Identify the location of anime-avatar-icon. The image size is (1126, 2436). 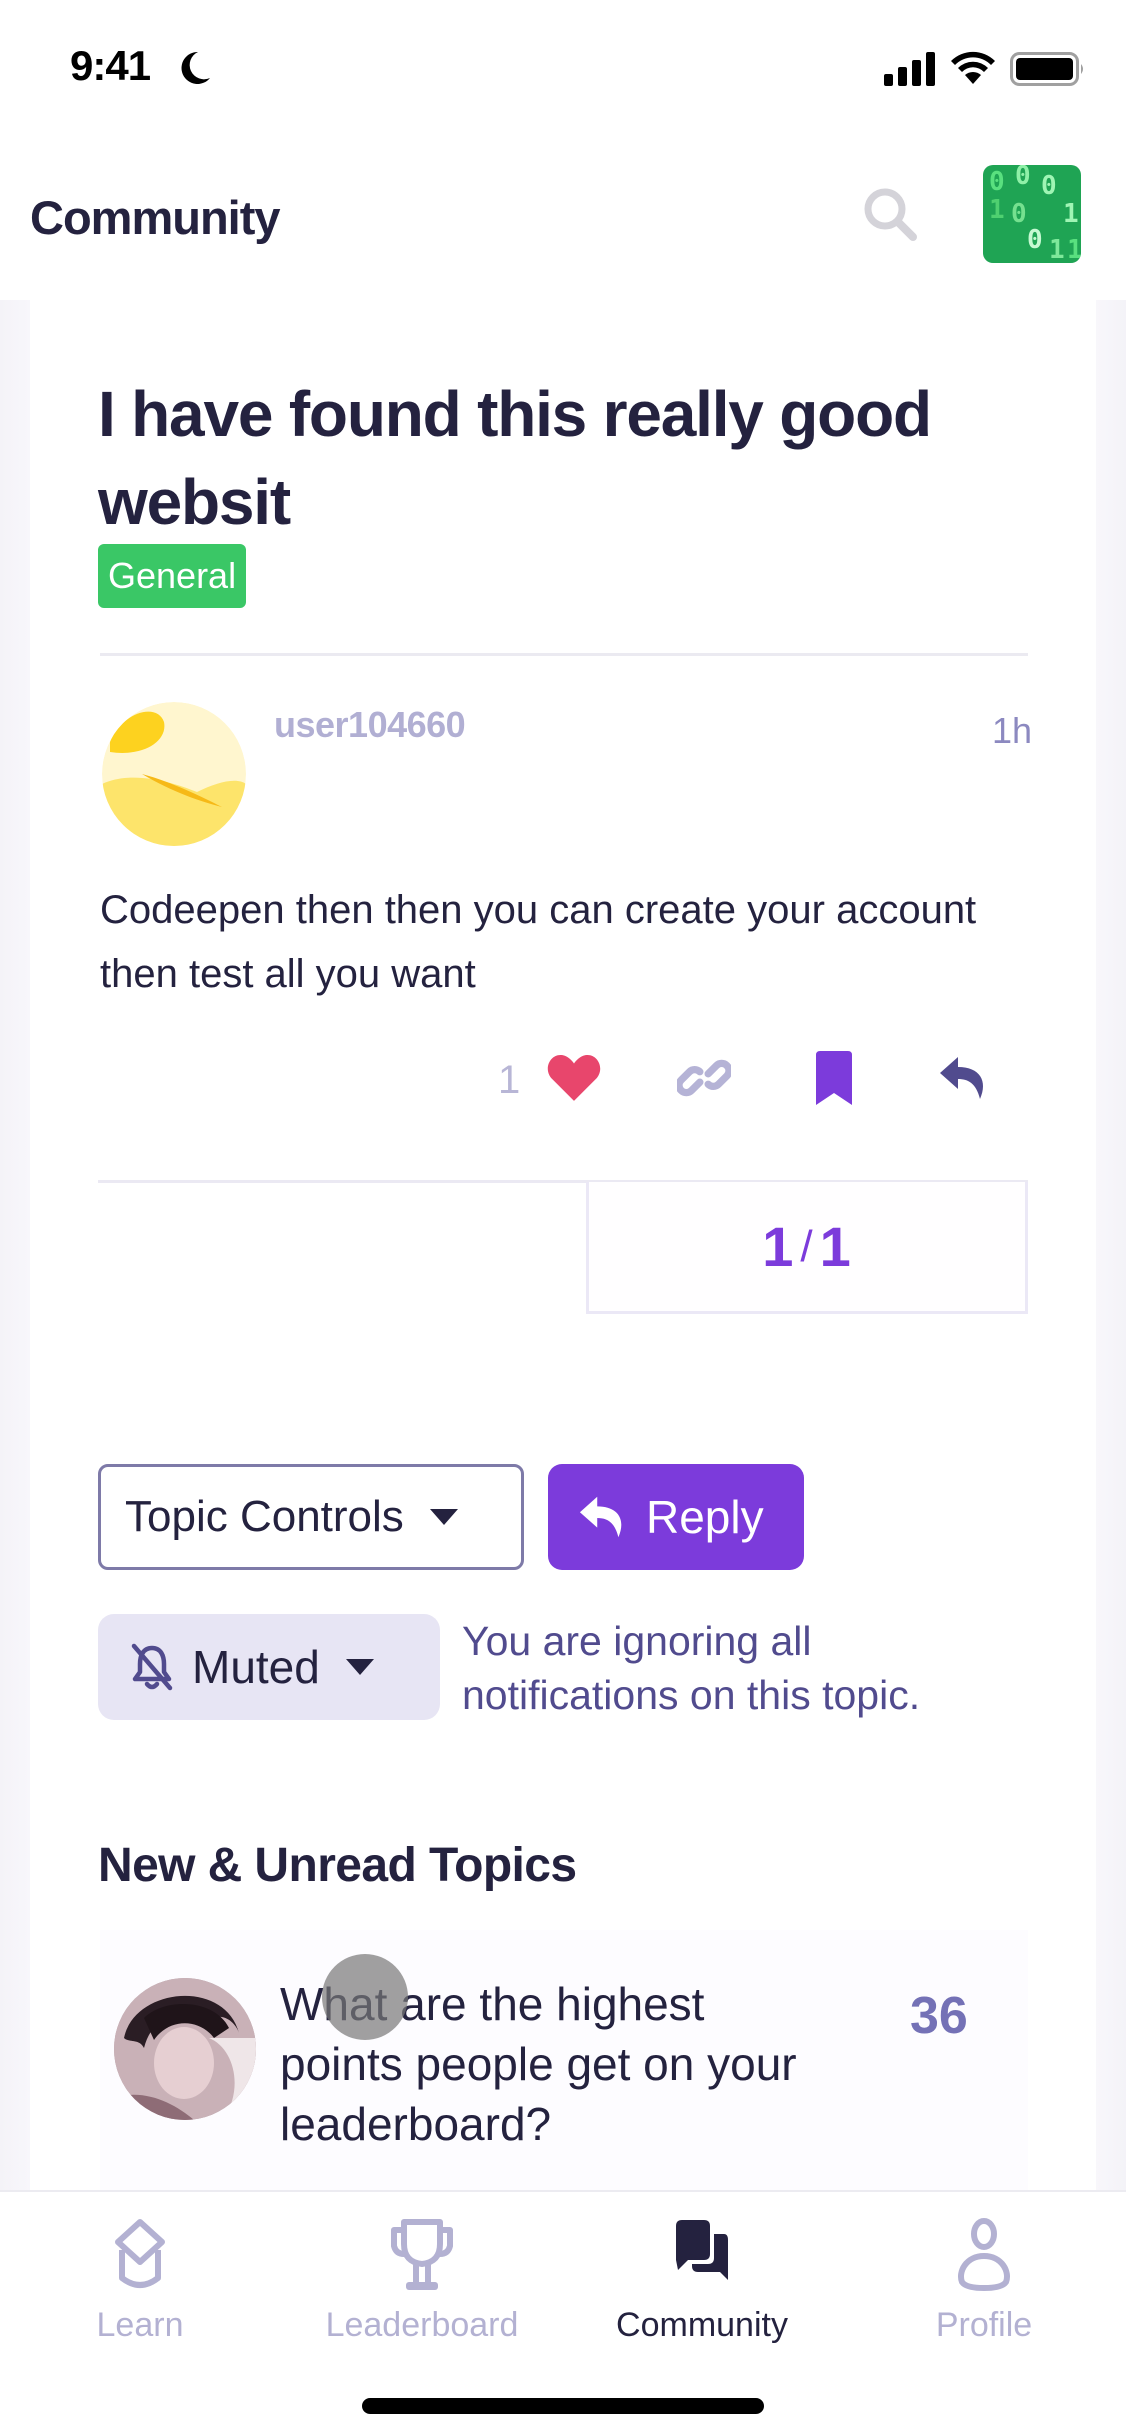
(185, 2049).